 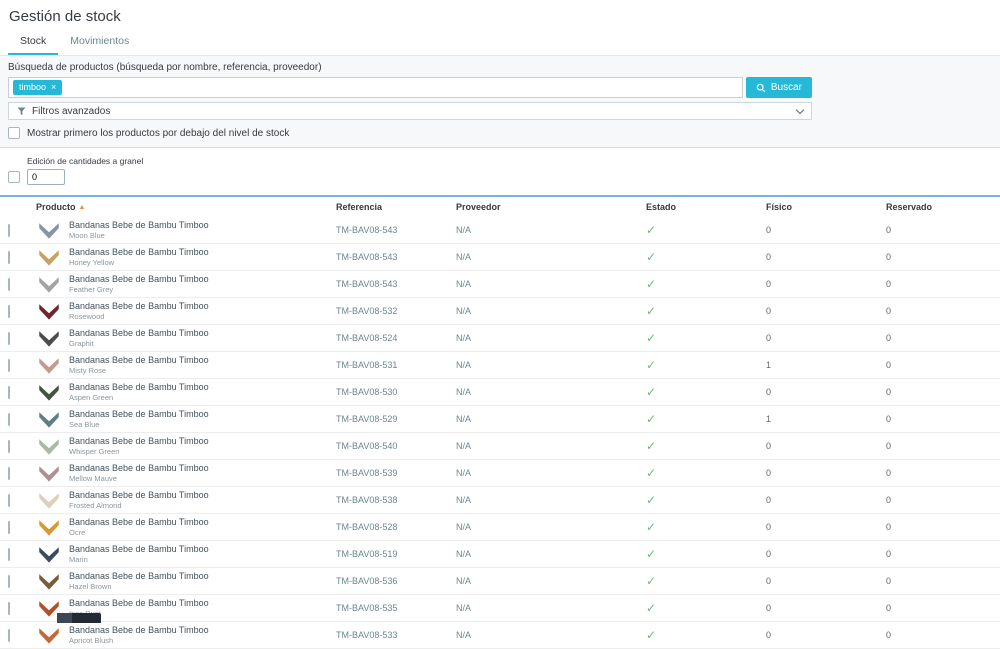 I want to click on product-variant: Marin, so click(x=78, y=559).